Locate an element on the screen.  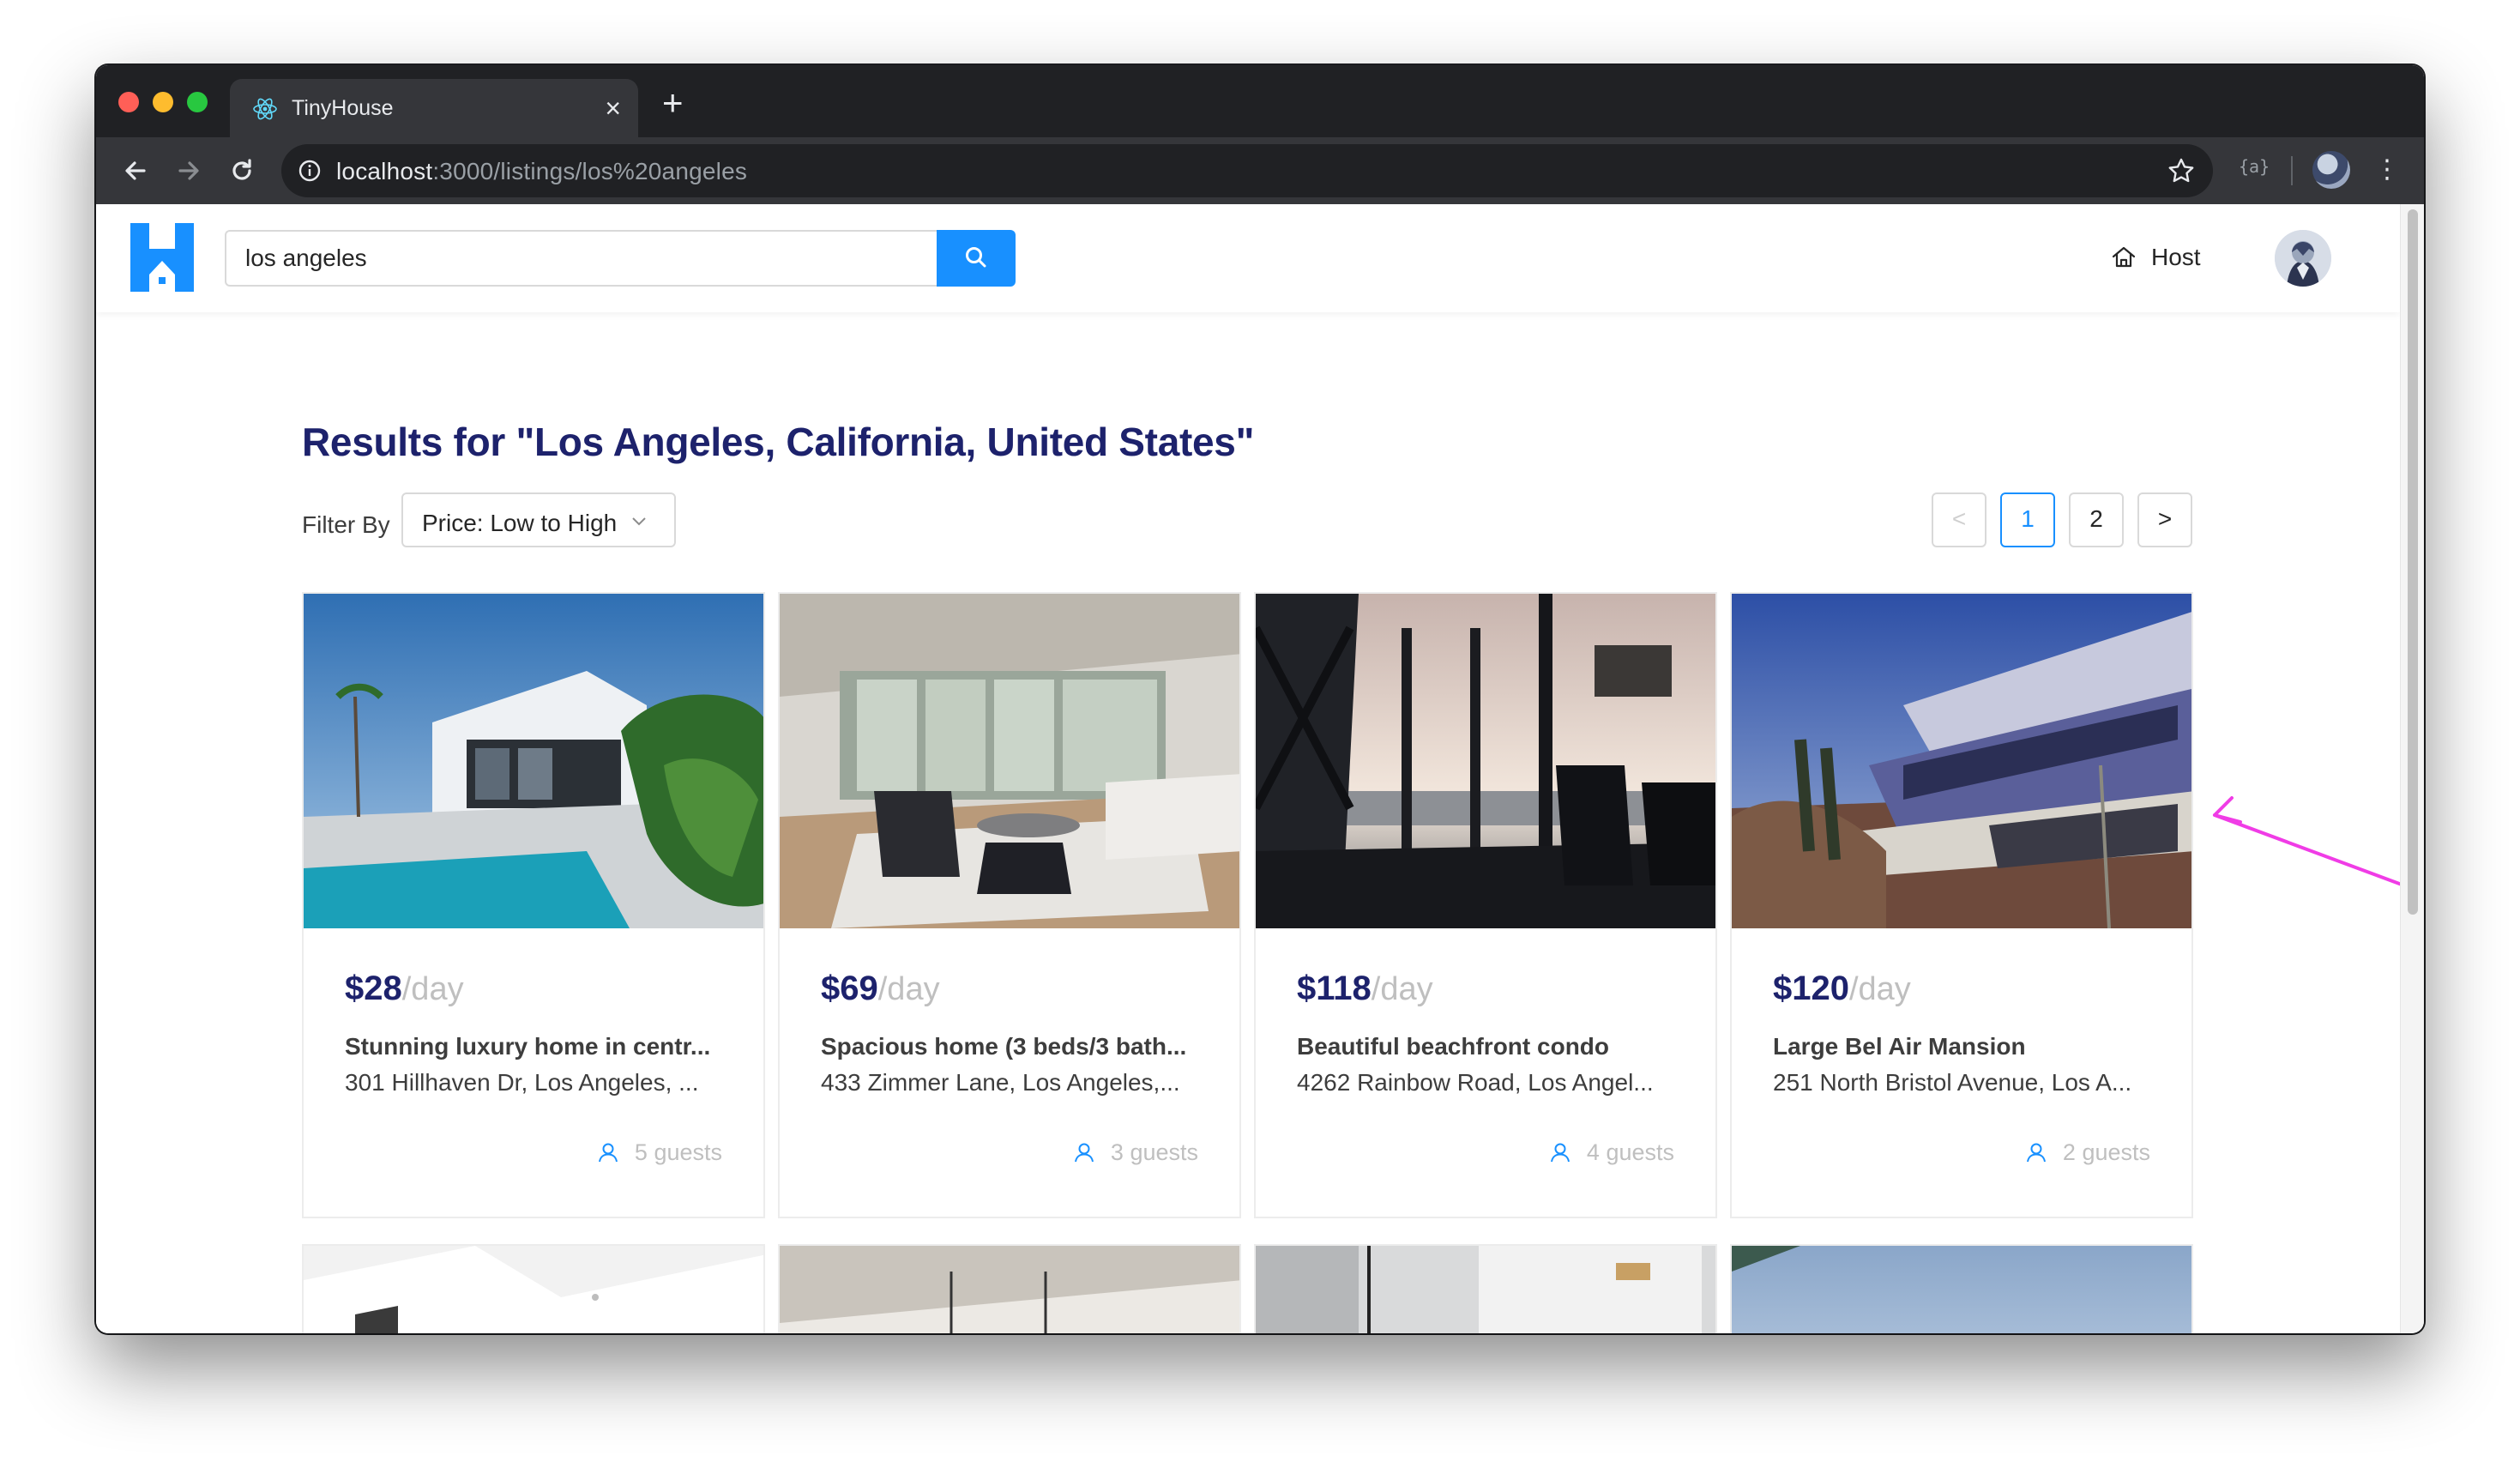
url-path: :3000/listings/los%20angeles is located at coordinates (590, 171).